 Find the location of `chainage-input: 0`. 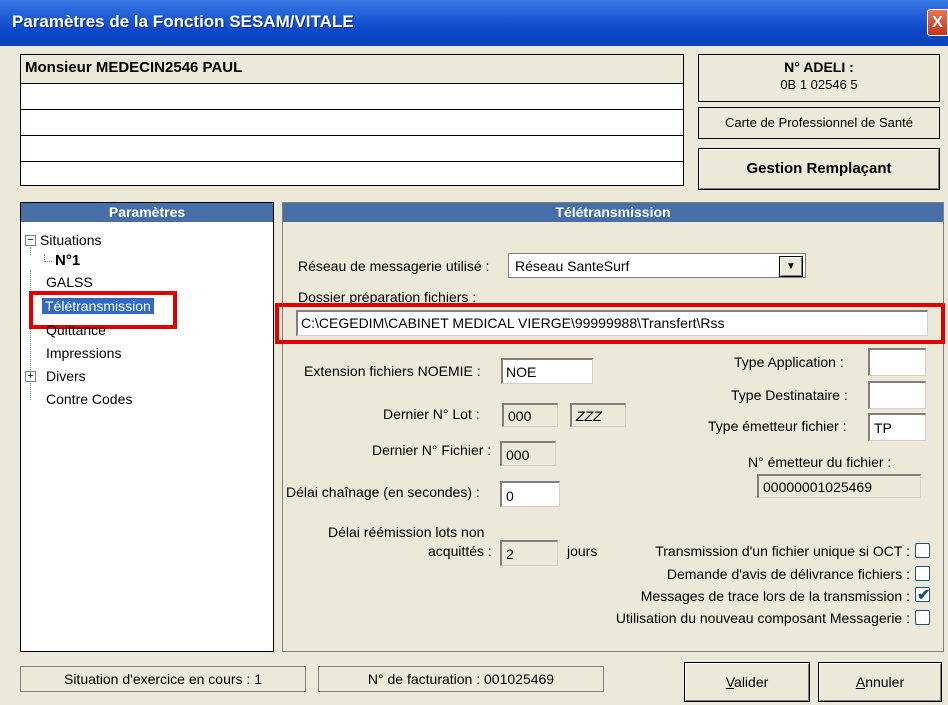

chainage-input: 0 is located at coordinates (530, 494).